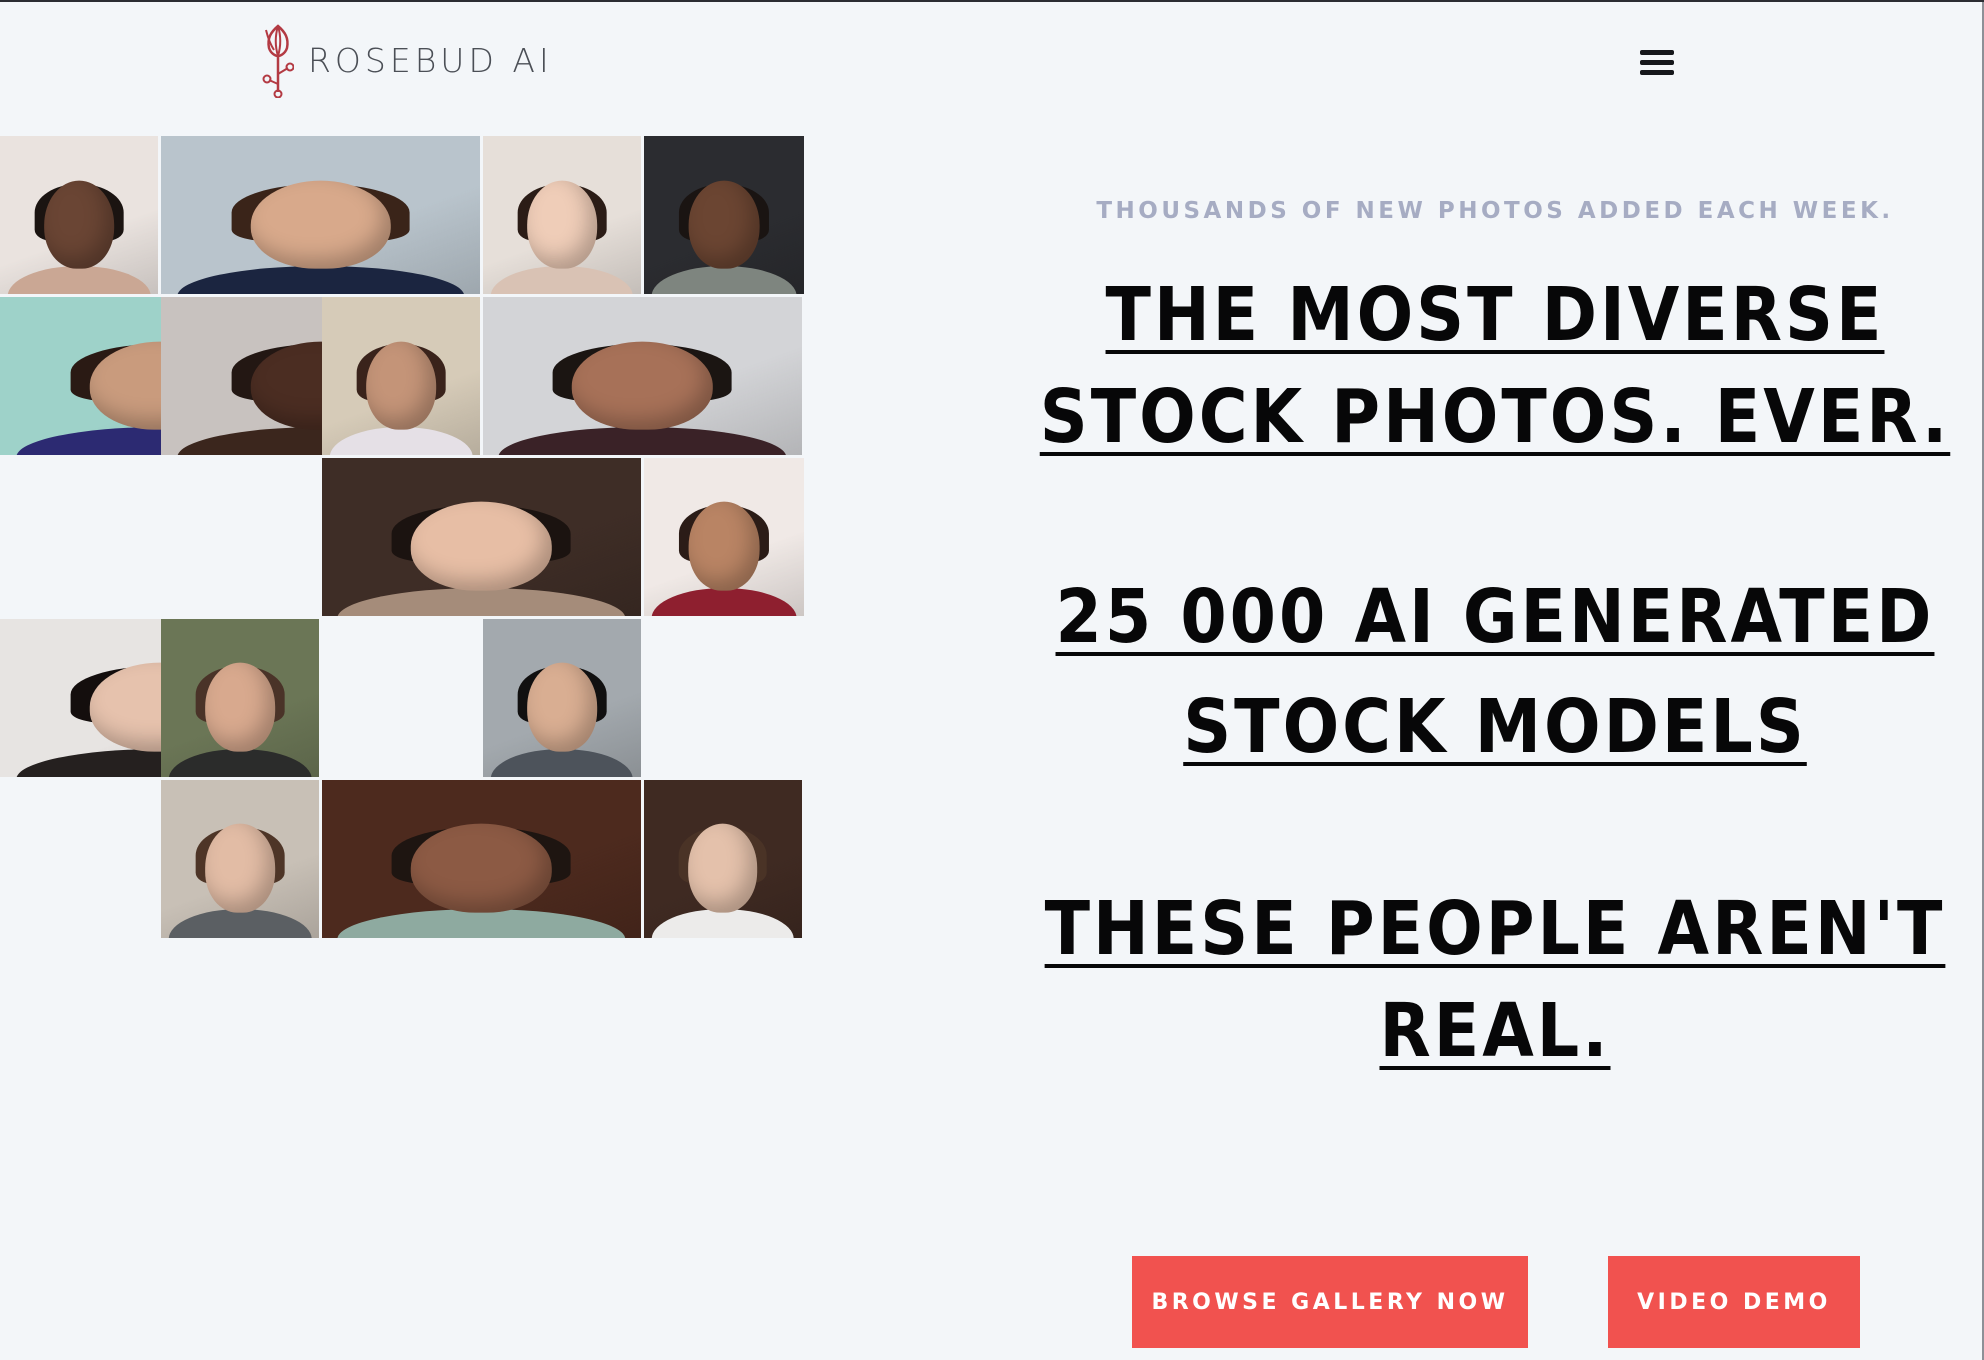  What do you see at coordinates (278, 61) in the screenshot?
I see `rose-bud-icon` at bounding box center [278, 61].